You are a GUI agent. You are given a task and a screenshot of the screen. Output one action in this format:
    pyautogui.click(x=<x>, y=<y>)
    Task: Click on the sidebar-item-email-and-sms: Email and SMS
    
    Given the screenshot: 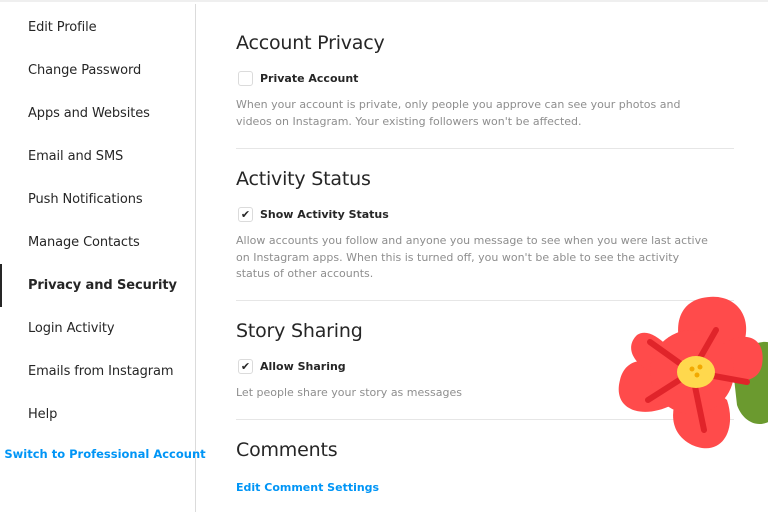 What is the action you would take?
    pyautogui.click(x=97, y=156)
    